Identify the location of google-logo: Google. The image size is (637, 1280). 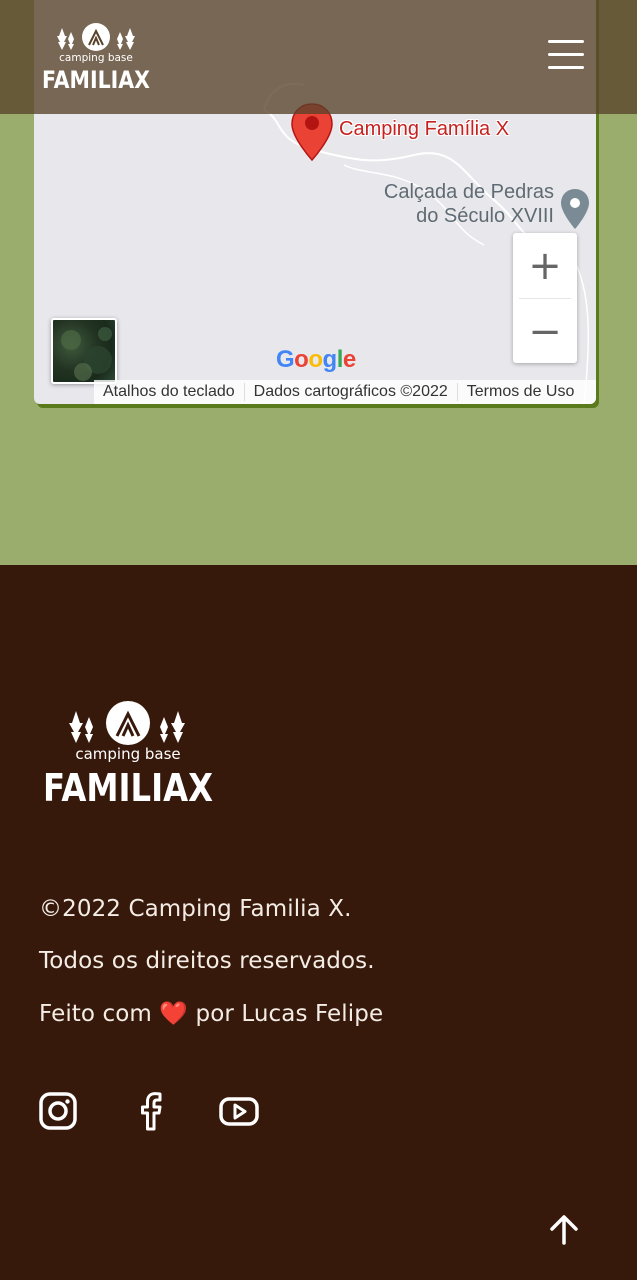
(316, 360).